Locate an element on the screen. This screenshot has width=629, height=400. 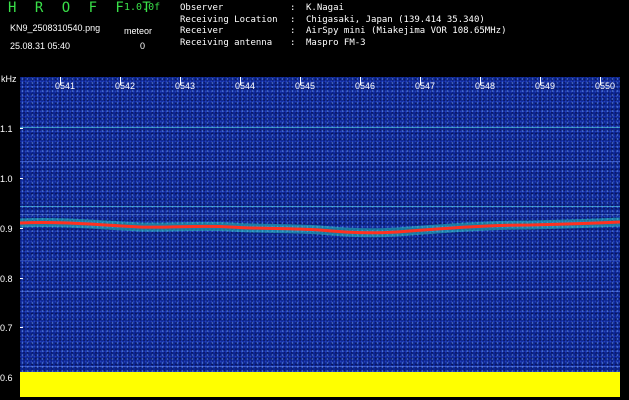
meteor-label: meteor is located at coordinates (138, 31).